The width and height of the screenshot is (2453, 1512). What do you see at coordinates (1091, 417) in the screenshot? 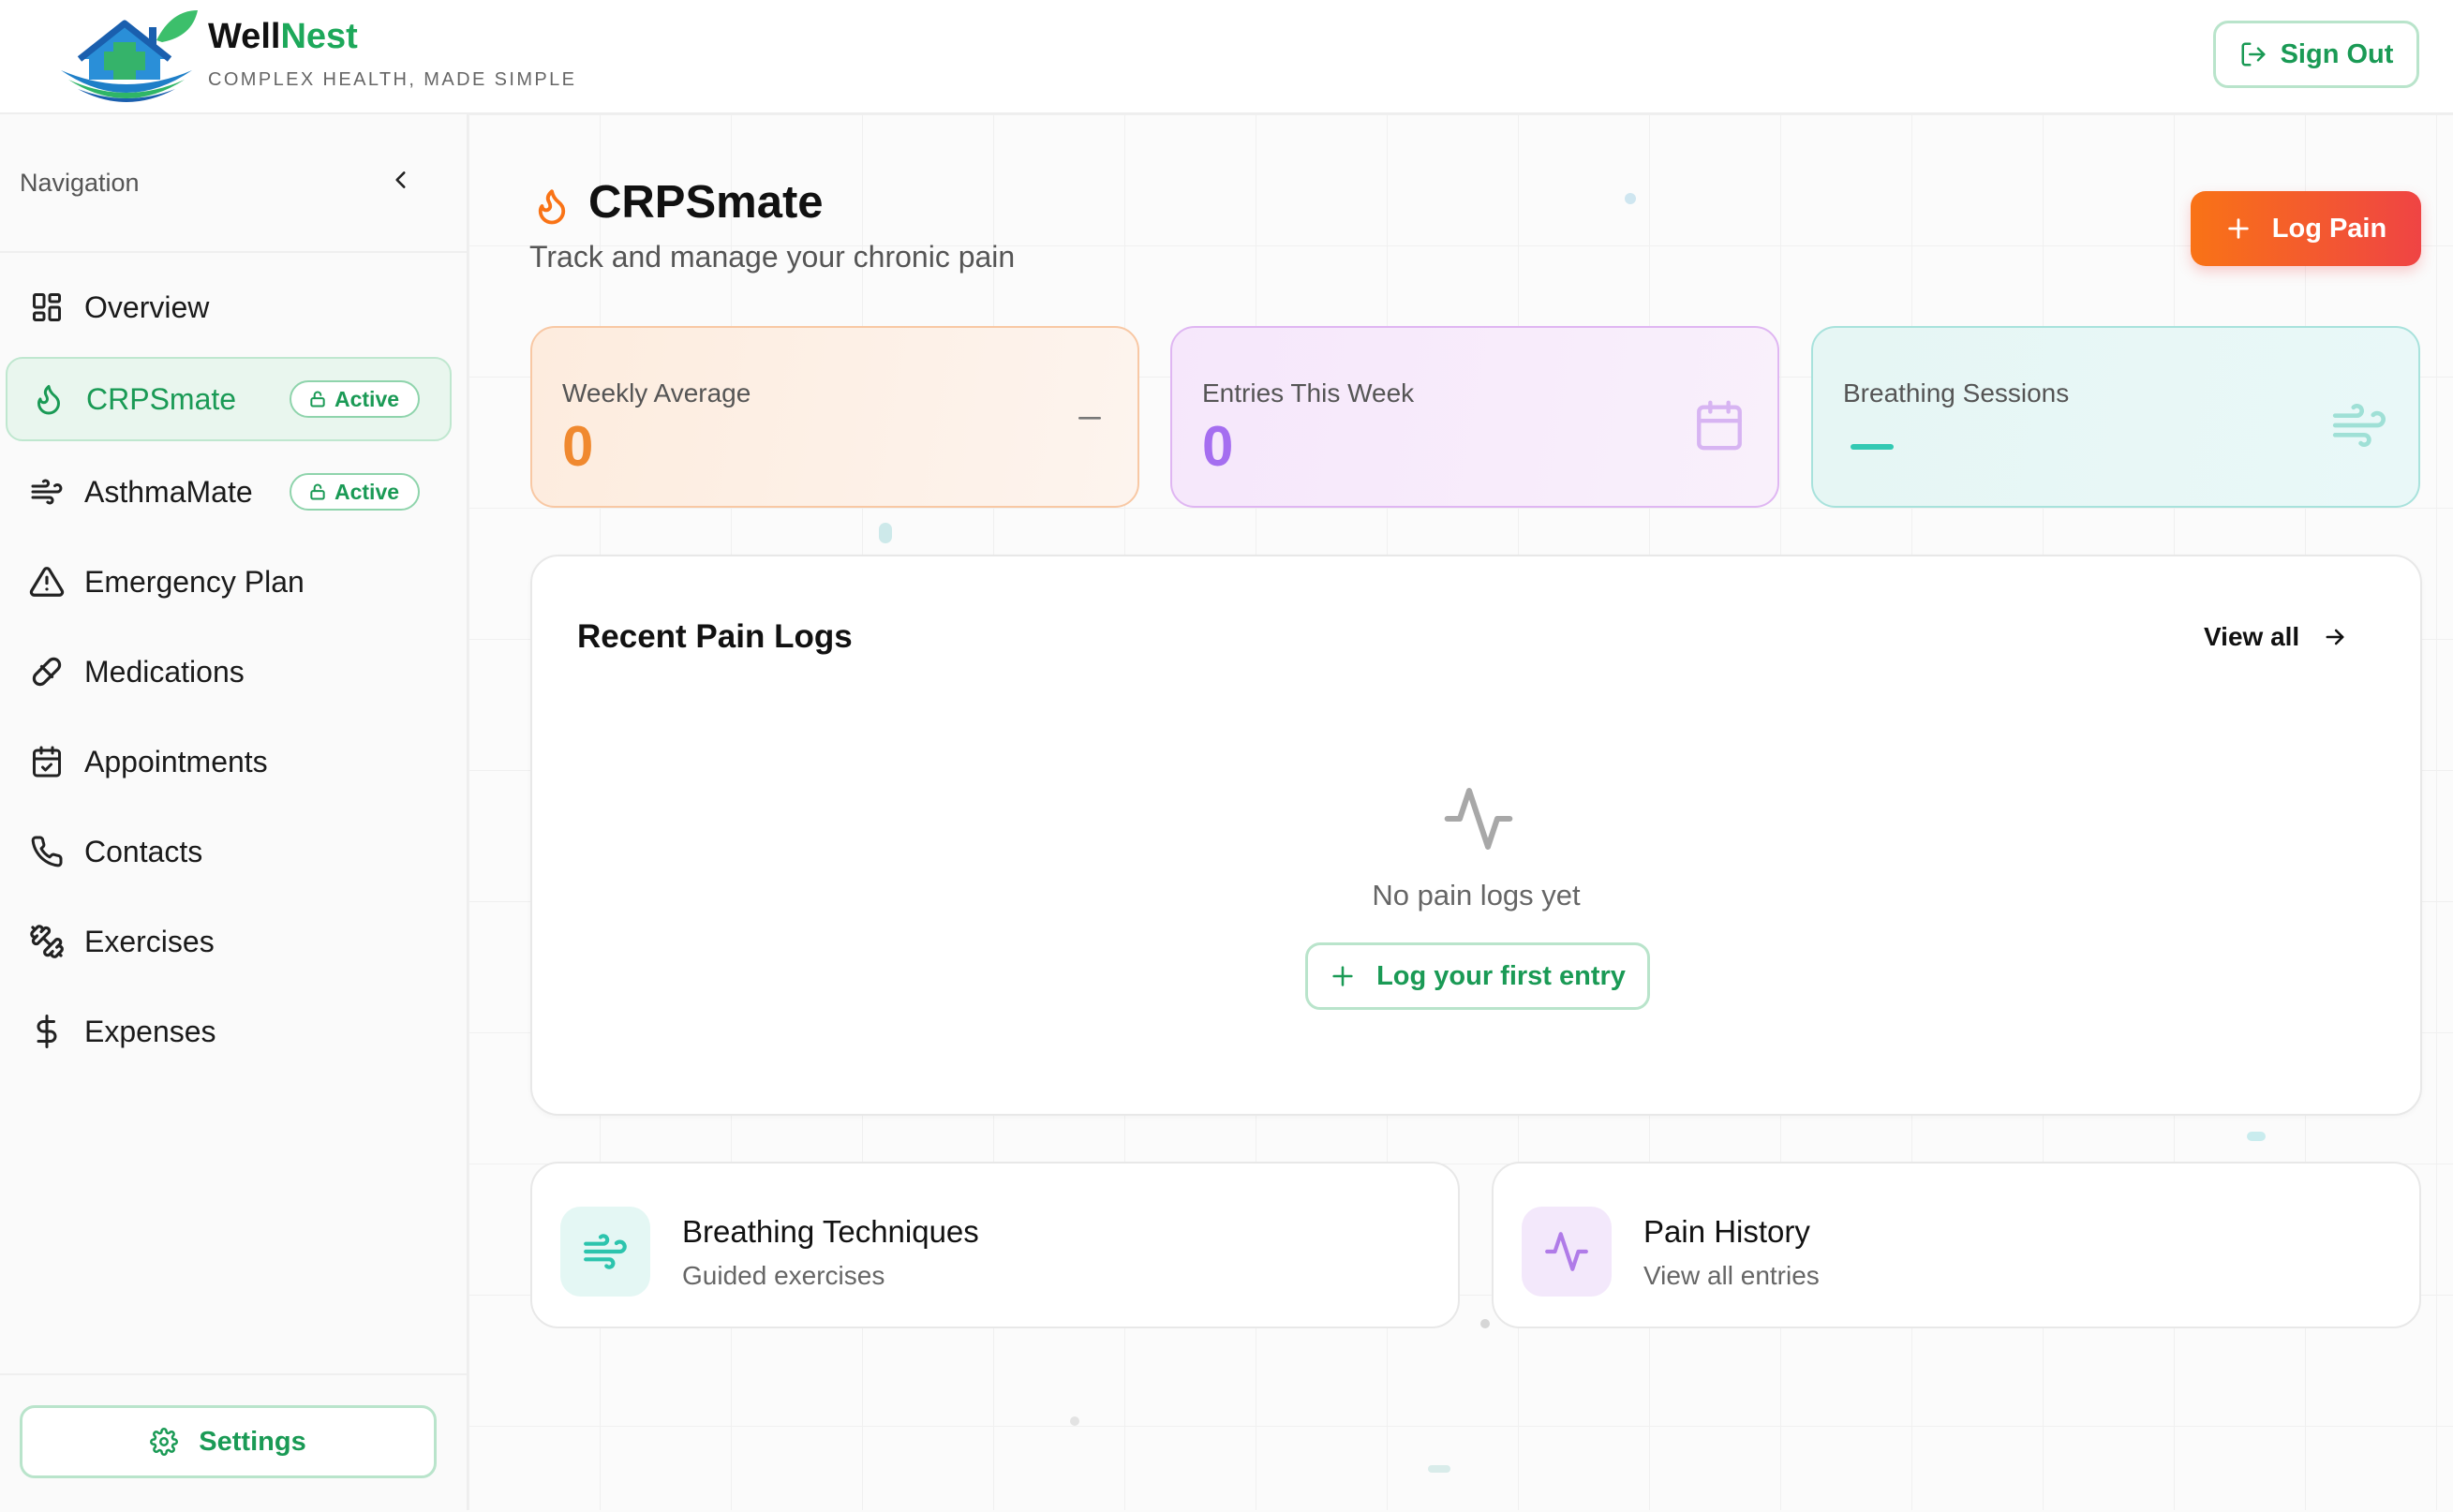
I see `minus-icon` at bounding box center [1091, 417].